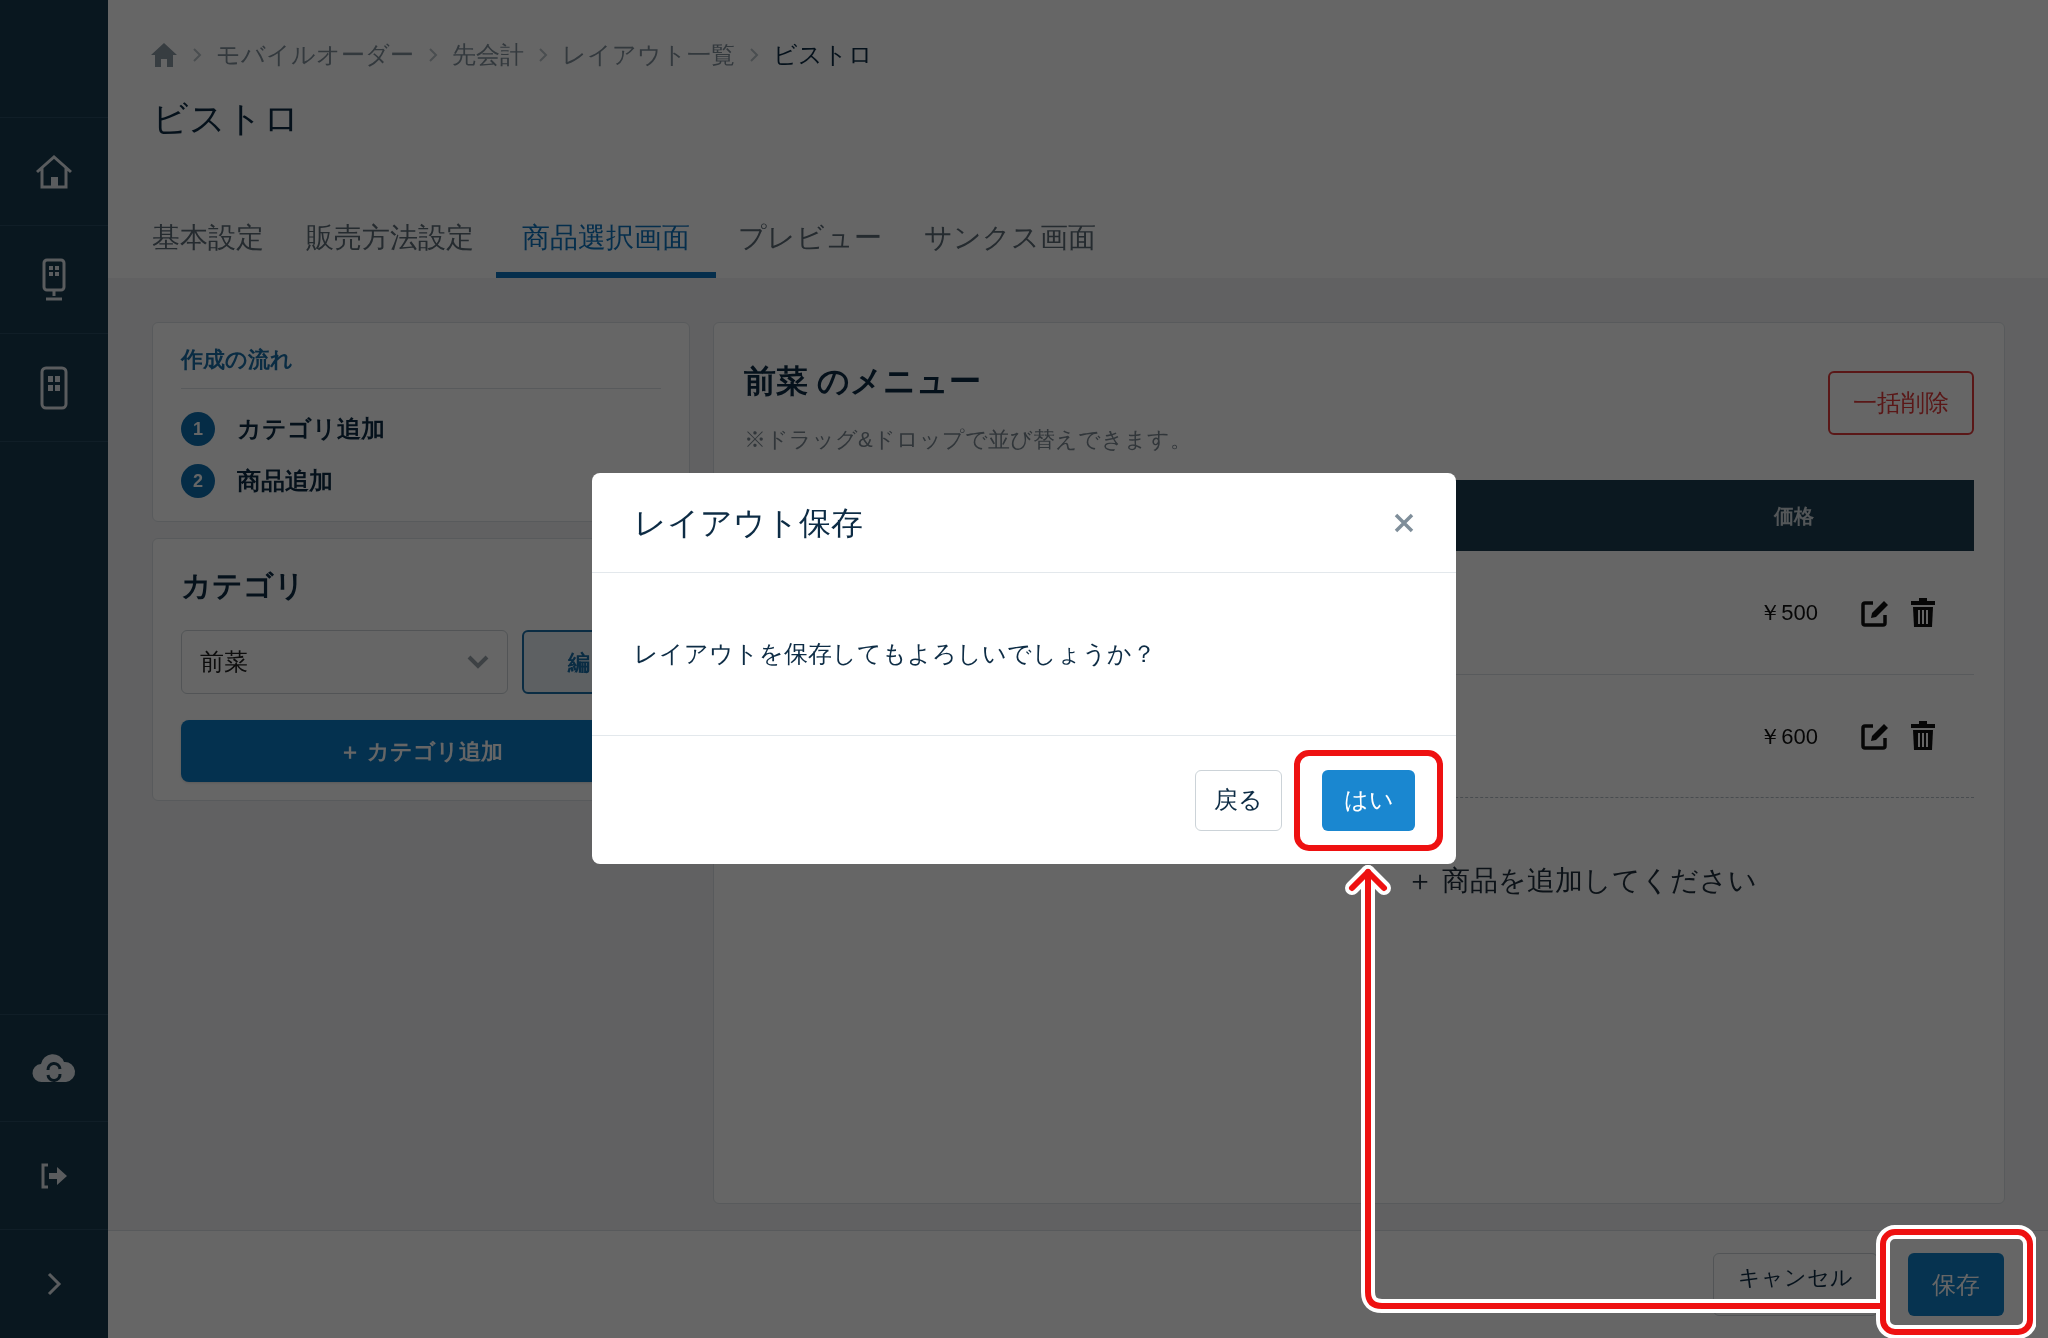 The image size is (2048, 1338). Describe the element at coordinates (344, 662) in the screenshot. I see `category-select: 前菜` at that location.